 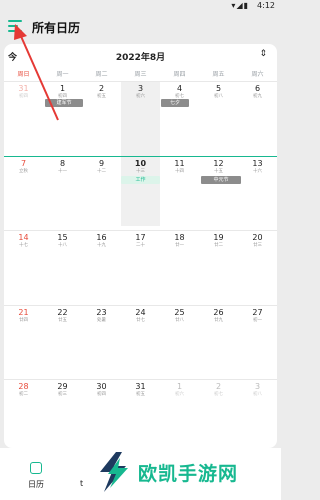 What do you see at coordinates (23, 386) in the screenshot?
I see `day-number: 28` at bounding box center [23, 386].